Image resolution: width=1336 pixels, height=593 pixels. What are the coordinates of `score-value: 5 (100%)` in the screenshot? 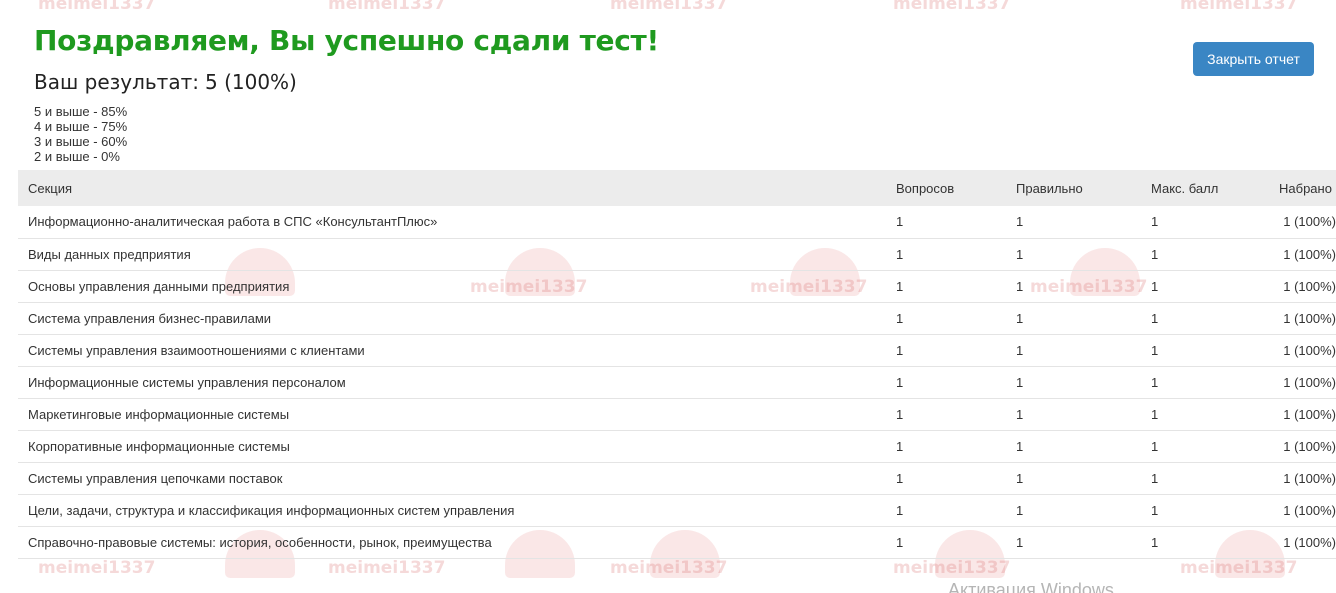 It's located at (250, 82).